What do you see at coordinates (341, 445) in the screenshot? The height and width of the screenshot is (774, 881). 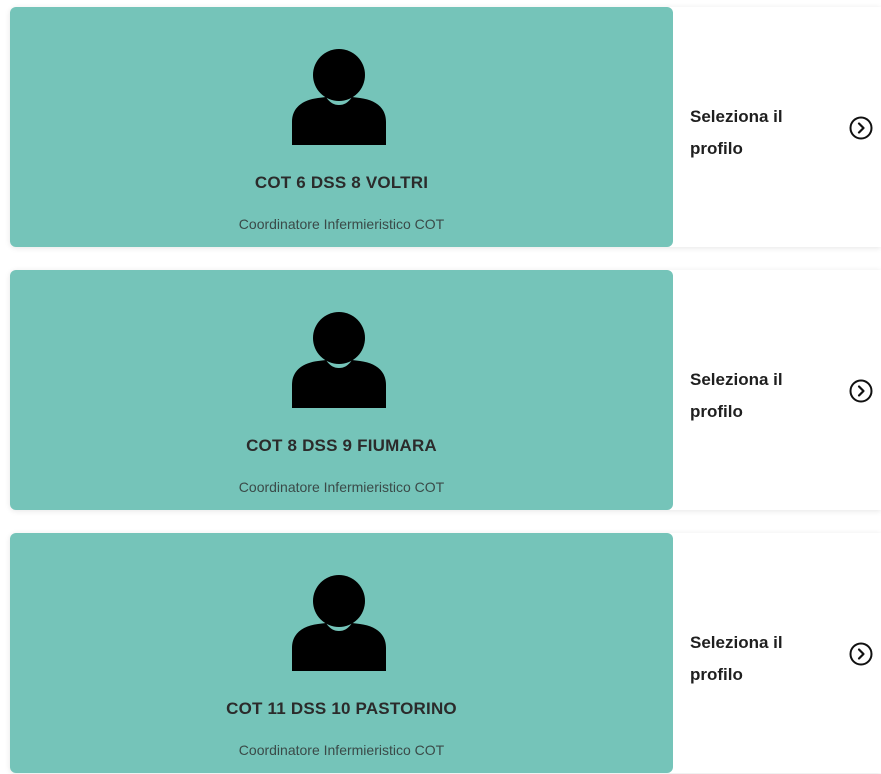 I see `profile-name: COT 8 DSS 9 FIUMARA` at bounding box center [341, 445].